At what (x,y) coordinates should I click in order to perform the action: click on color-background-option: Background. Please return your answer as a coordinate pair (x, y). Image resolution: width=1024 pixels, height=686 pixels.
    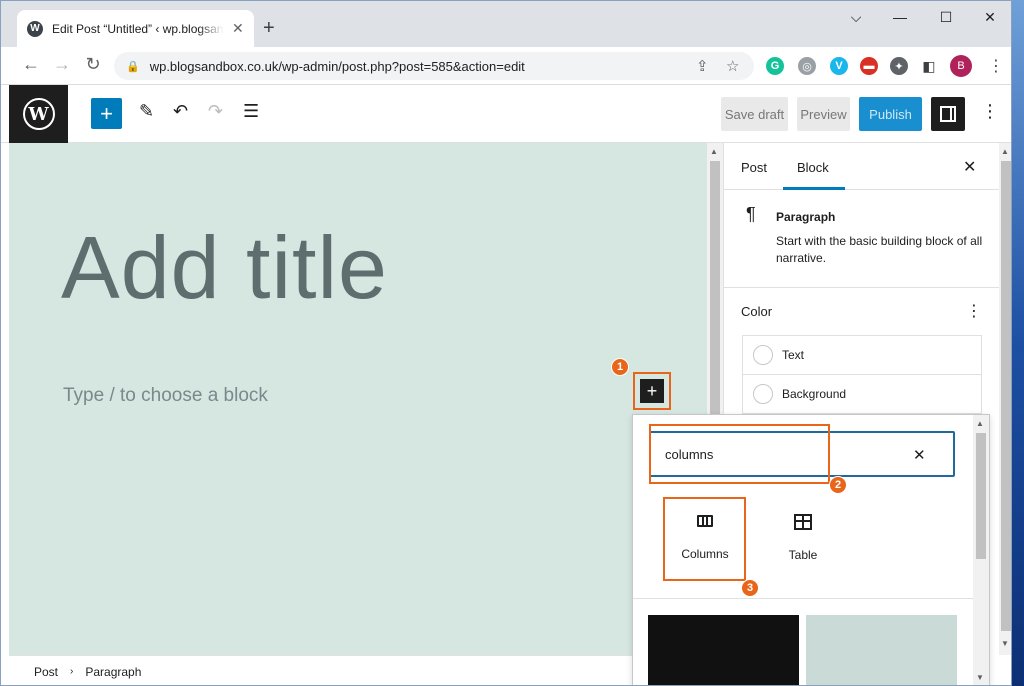
    Looking at the image, I should click on (862, 394).